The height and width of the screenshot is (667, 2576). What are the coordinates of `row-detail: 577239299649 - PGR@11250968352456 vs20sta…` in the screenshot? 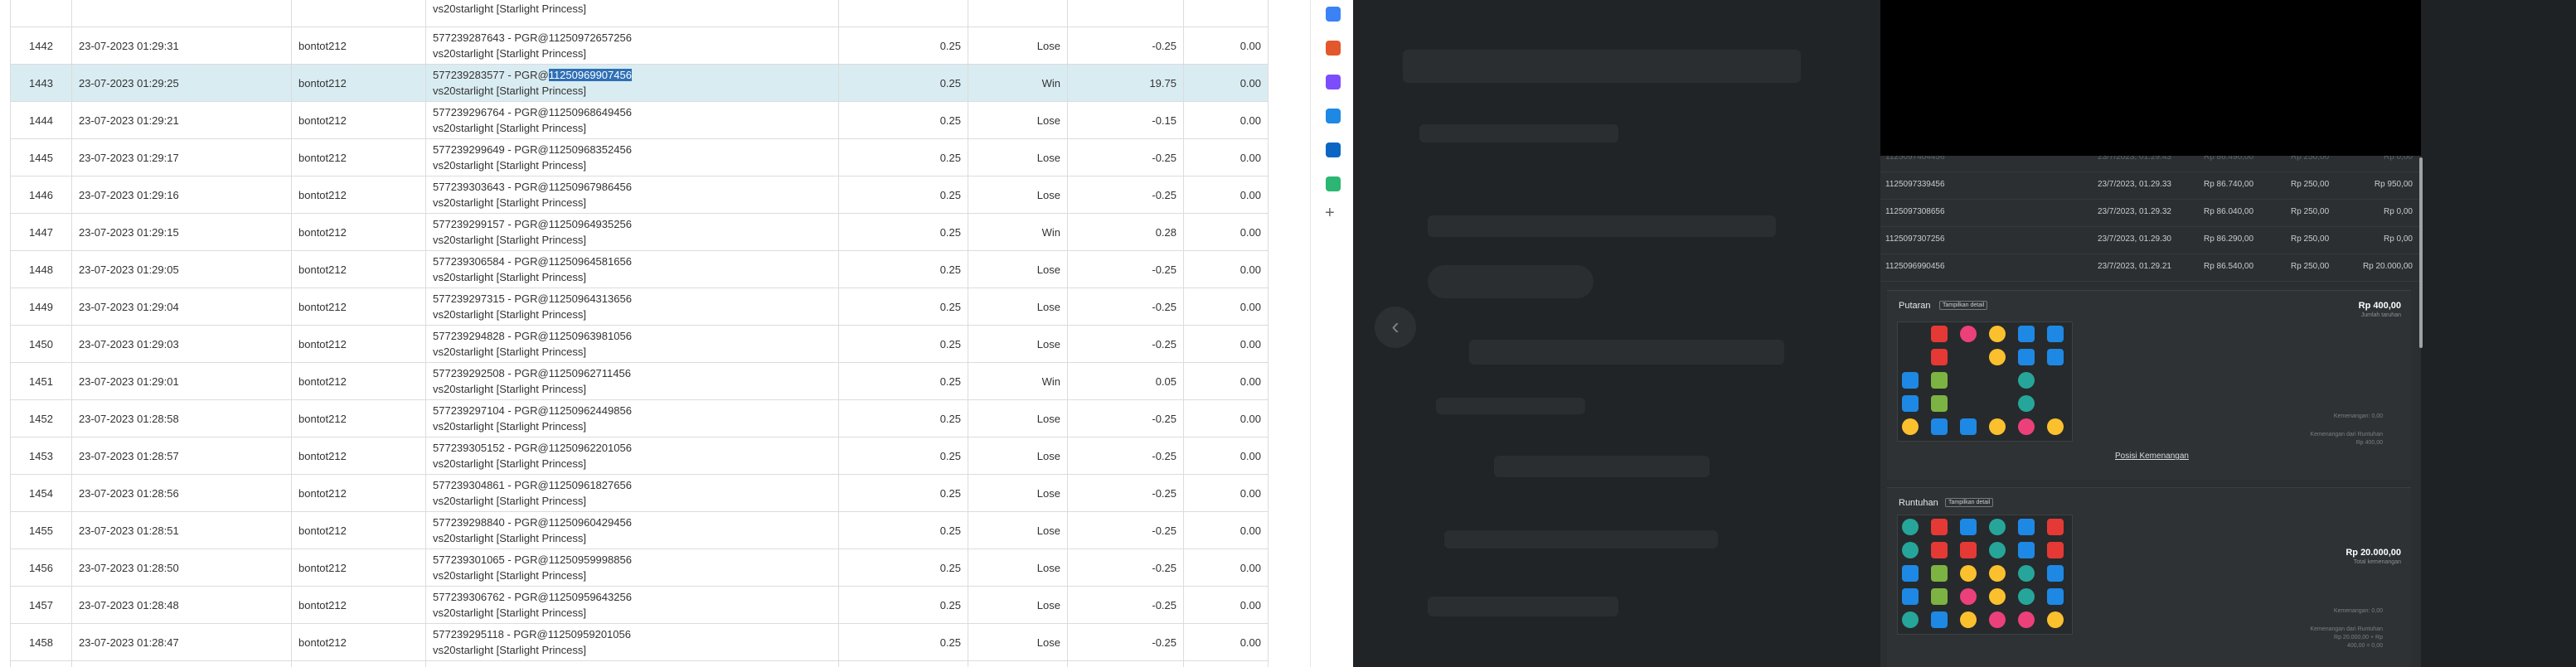 It's located at (632, 157).